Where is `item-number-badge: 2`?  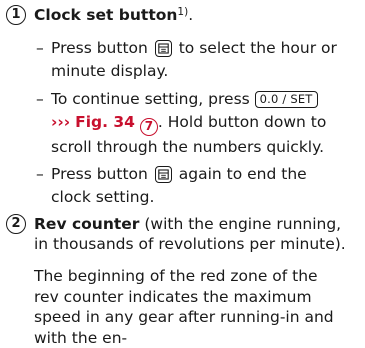
item-number-badge: 2 is located at coordinates (16, 224).